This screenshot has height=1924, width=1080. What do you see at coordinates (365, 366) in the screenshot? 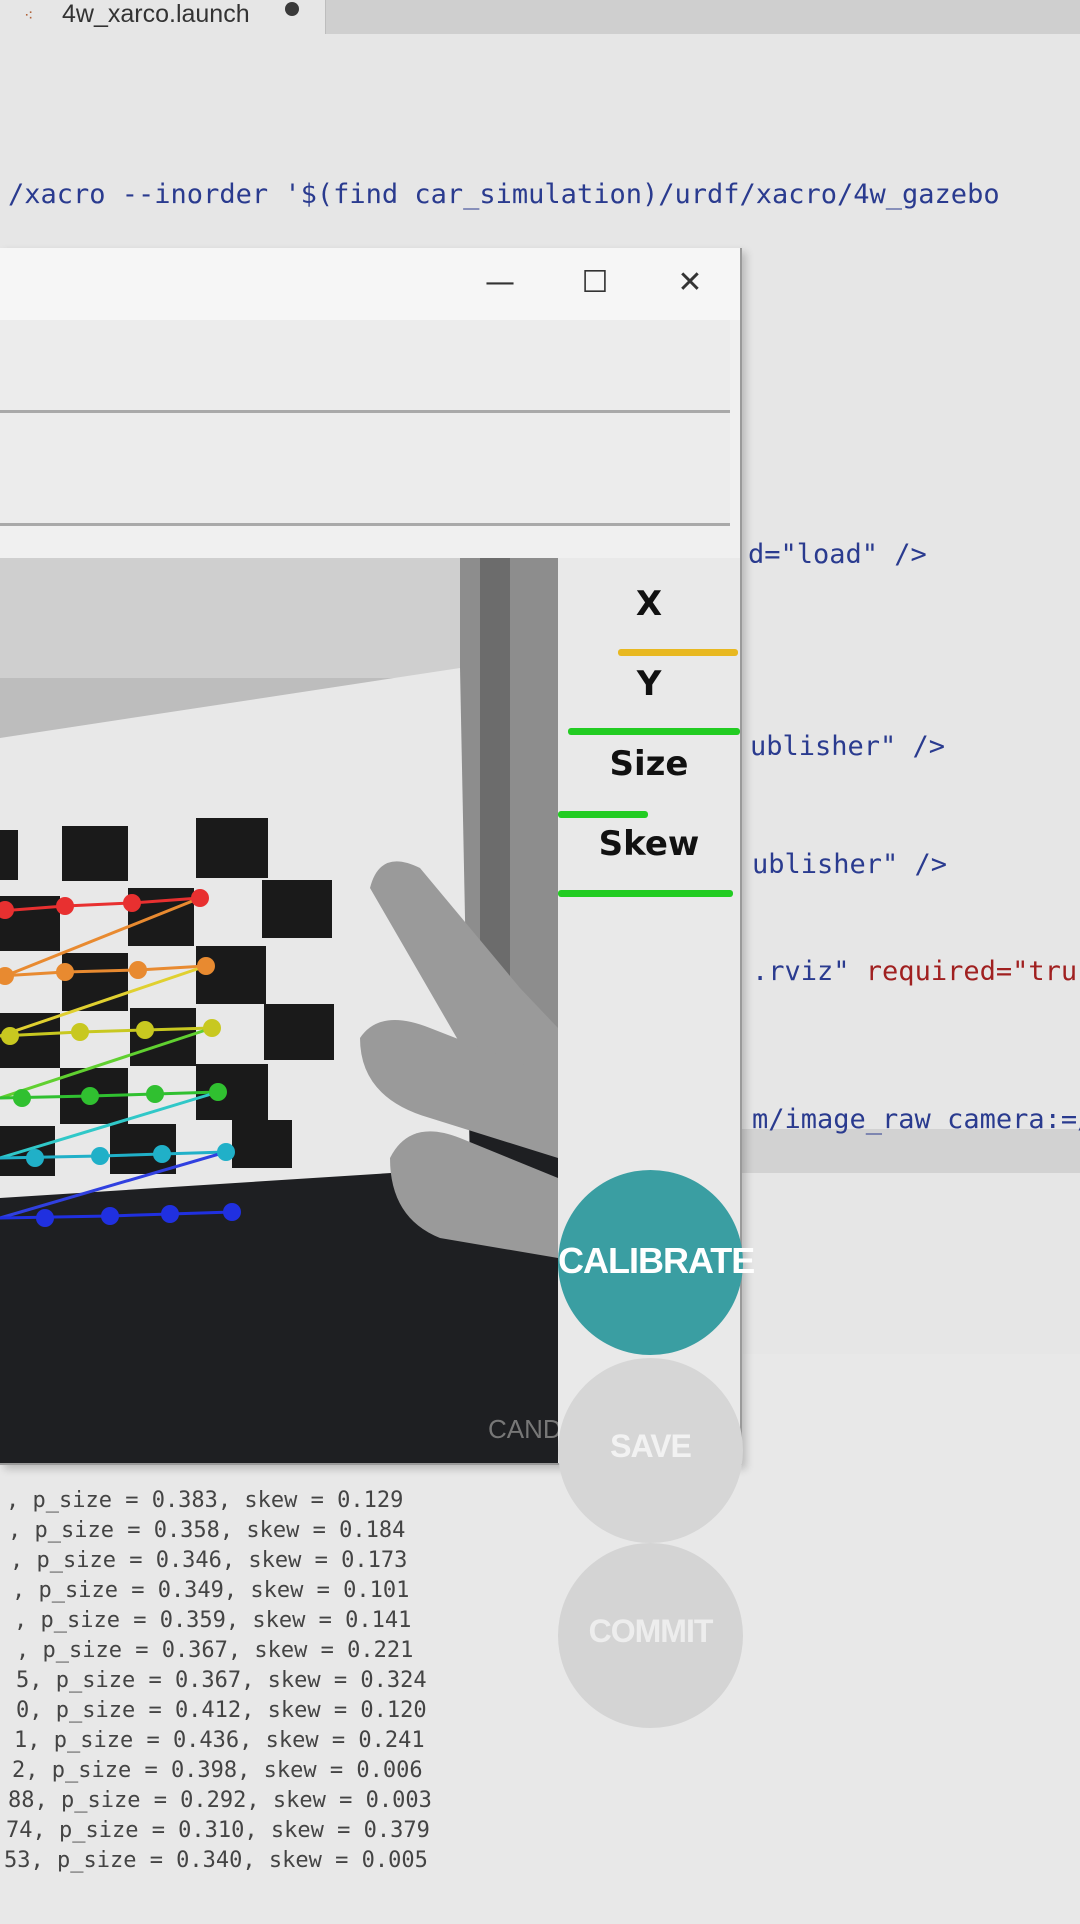
I see `window-toolbar-top` at bounding box center [365, 366].